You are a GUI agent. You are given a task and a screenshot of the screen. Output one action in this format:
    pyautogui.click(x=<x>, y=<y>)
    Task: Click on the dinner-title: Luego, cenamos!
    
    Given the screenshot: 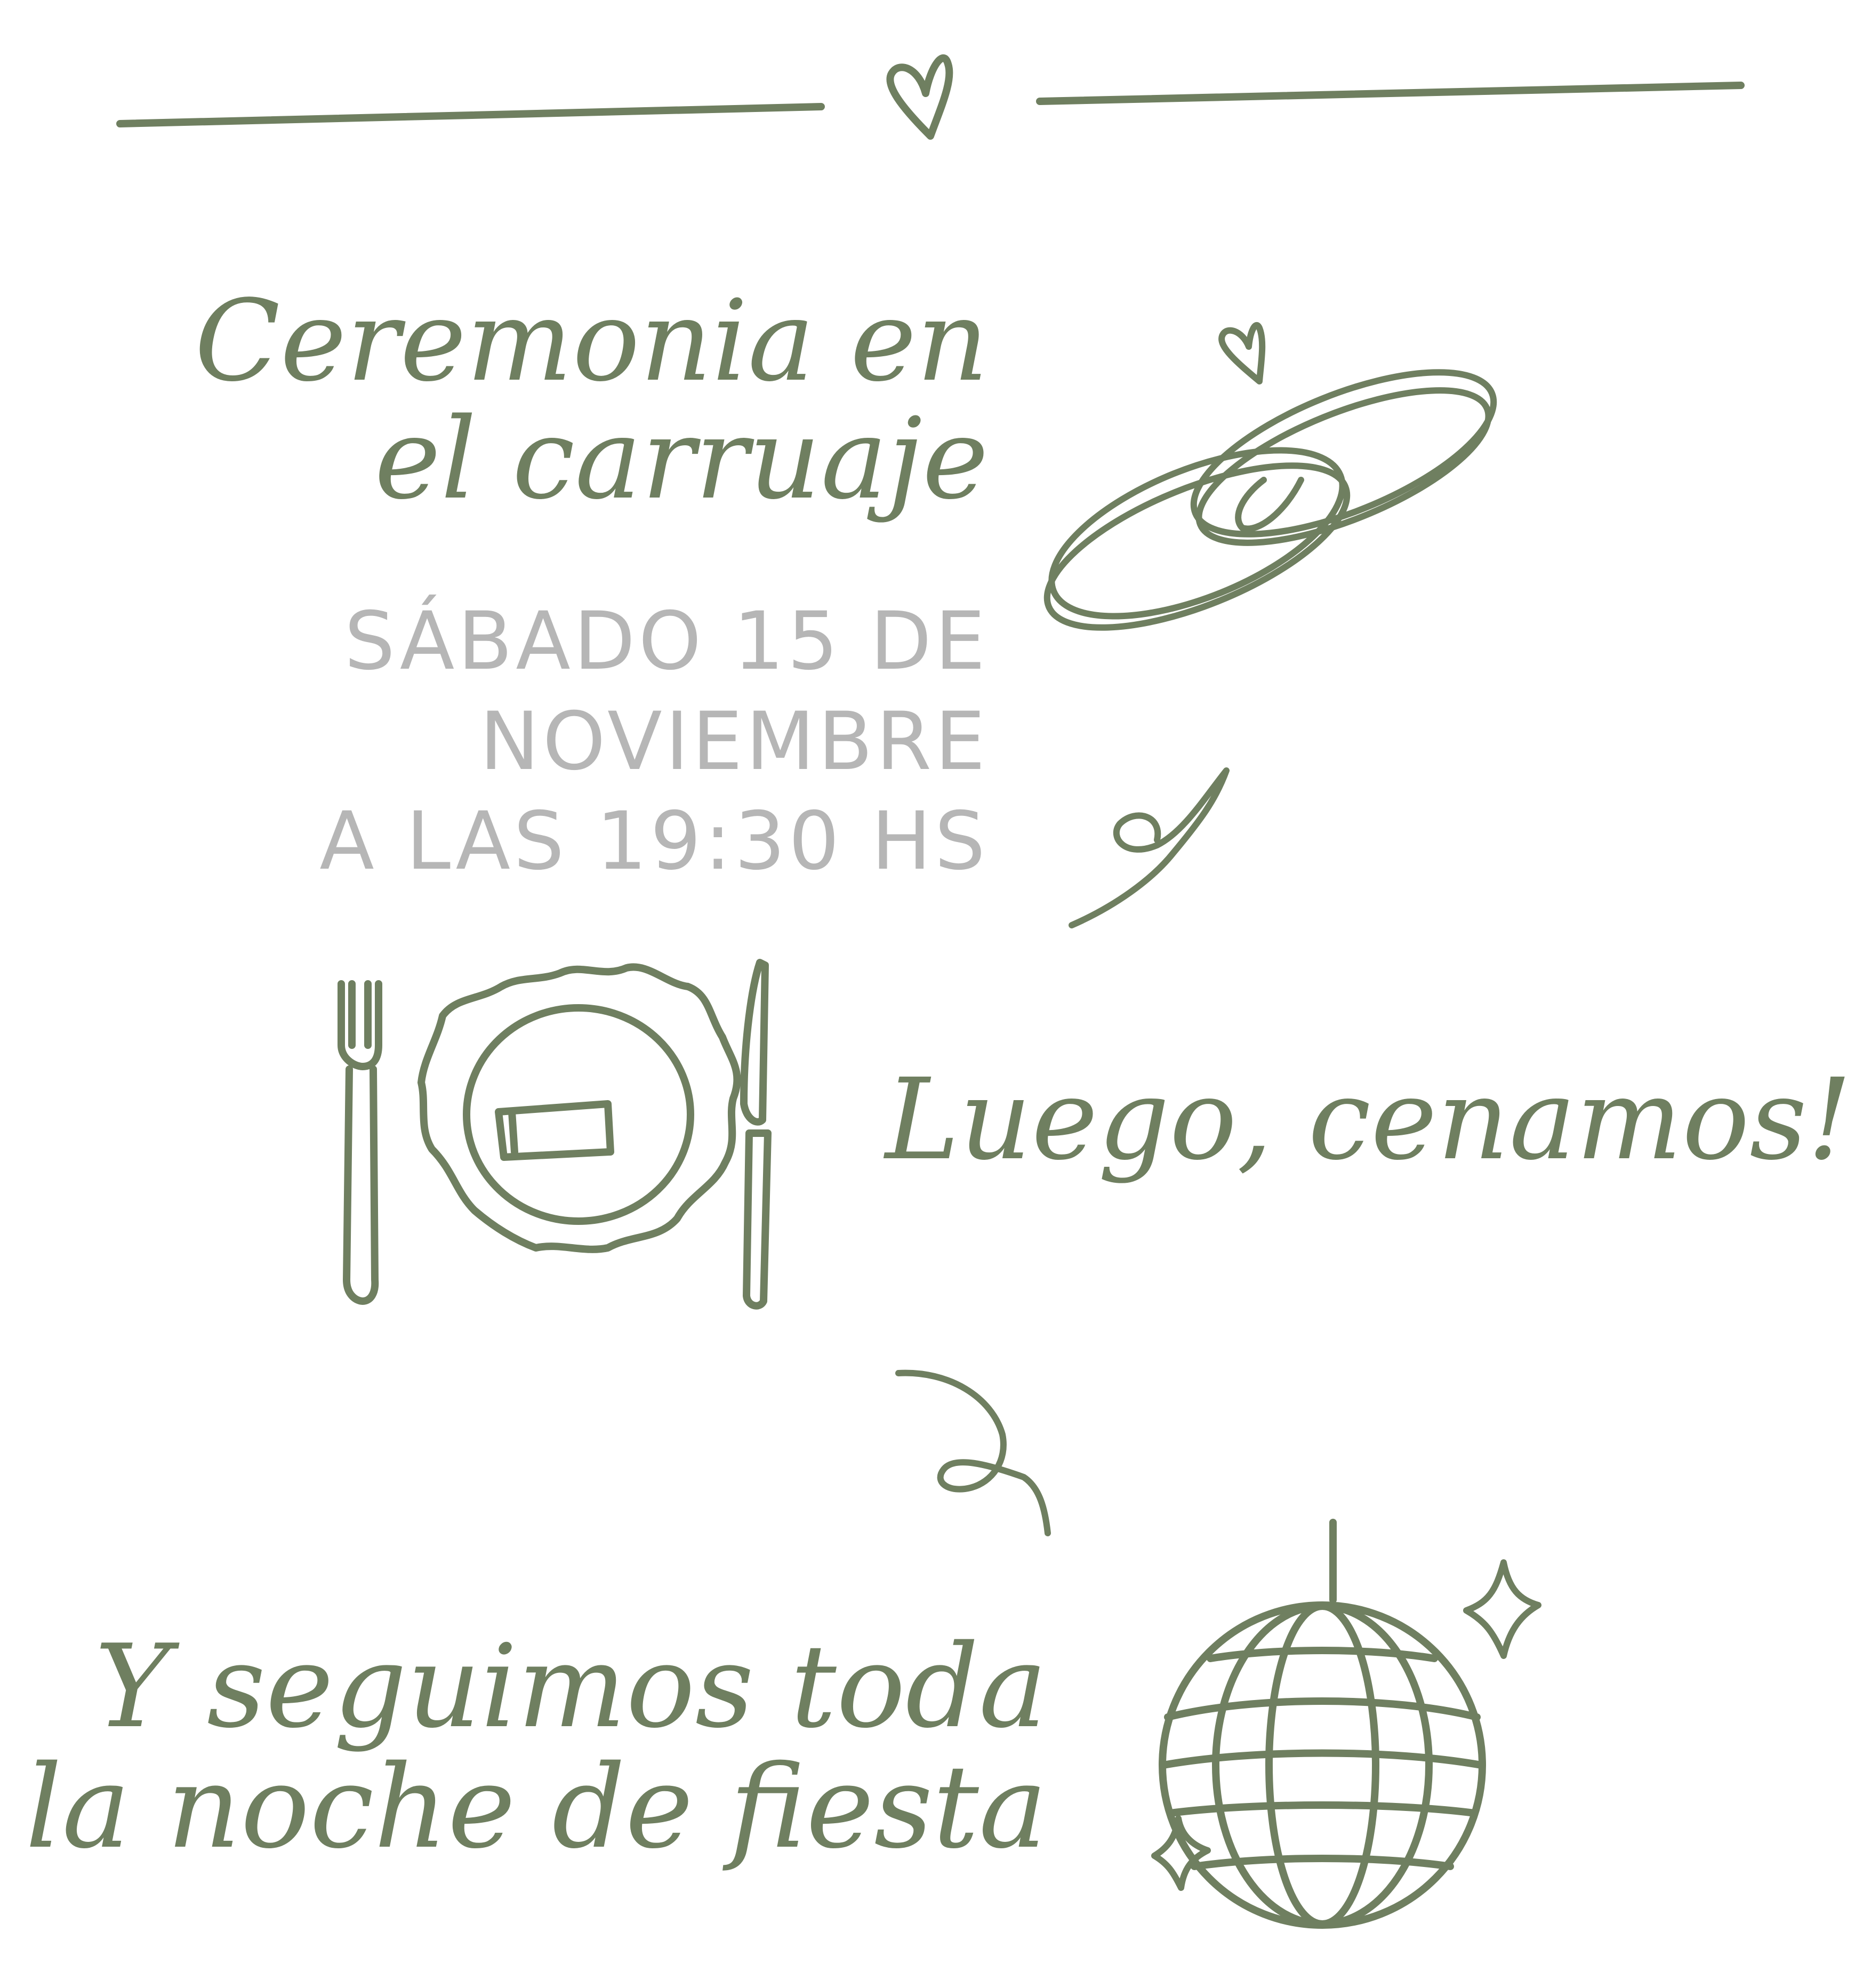 What is the action you would take?
    pyautogui.click(x=1368, y=1120)
    